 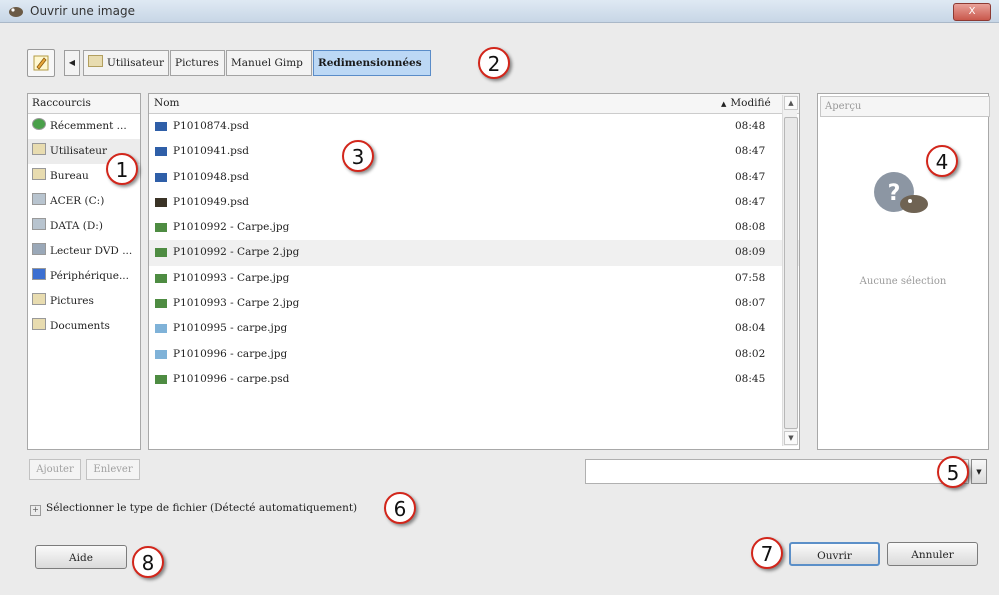 What do you see at coordinates (230, 353) in the screenshot?
I see `file-name: P1010996 - carpe.jpg` at bounding box center [230, 353].